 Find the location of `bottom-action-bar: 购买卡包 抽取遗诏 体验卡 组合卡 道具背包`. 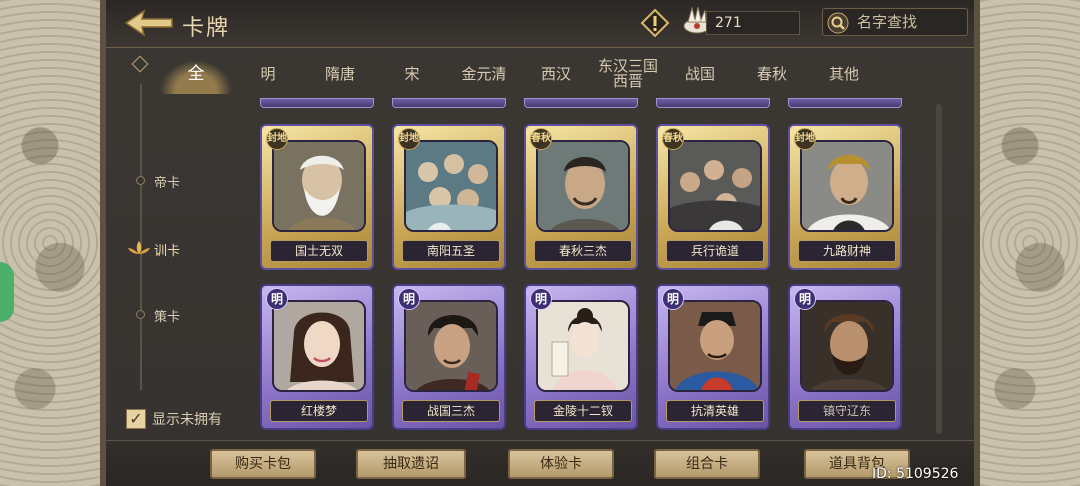

bottom-action-bar: 购买卡包 抽取遗诏 体验卡 组合卡 道具背包 is located at coordinates (540, 463).